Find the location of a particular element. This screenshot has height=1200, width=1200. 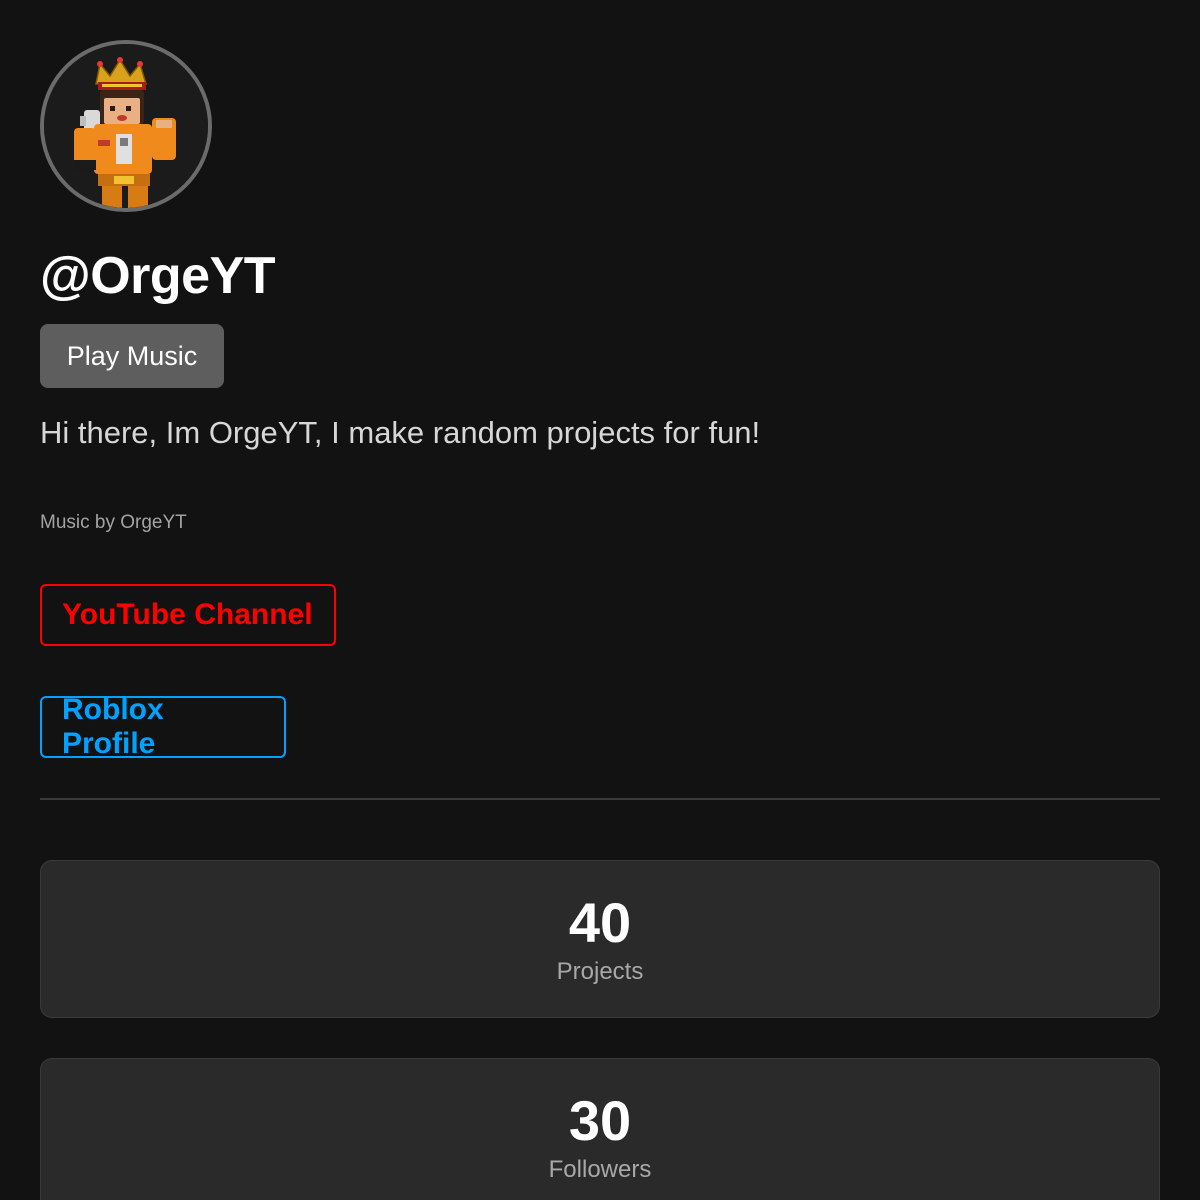

roblox-profile-label: Roblox Profile is located at coordinates (113, 726).